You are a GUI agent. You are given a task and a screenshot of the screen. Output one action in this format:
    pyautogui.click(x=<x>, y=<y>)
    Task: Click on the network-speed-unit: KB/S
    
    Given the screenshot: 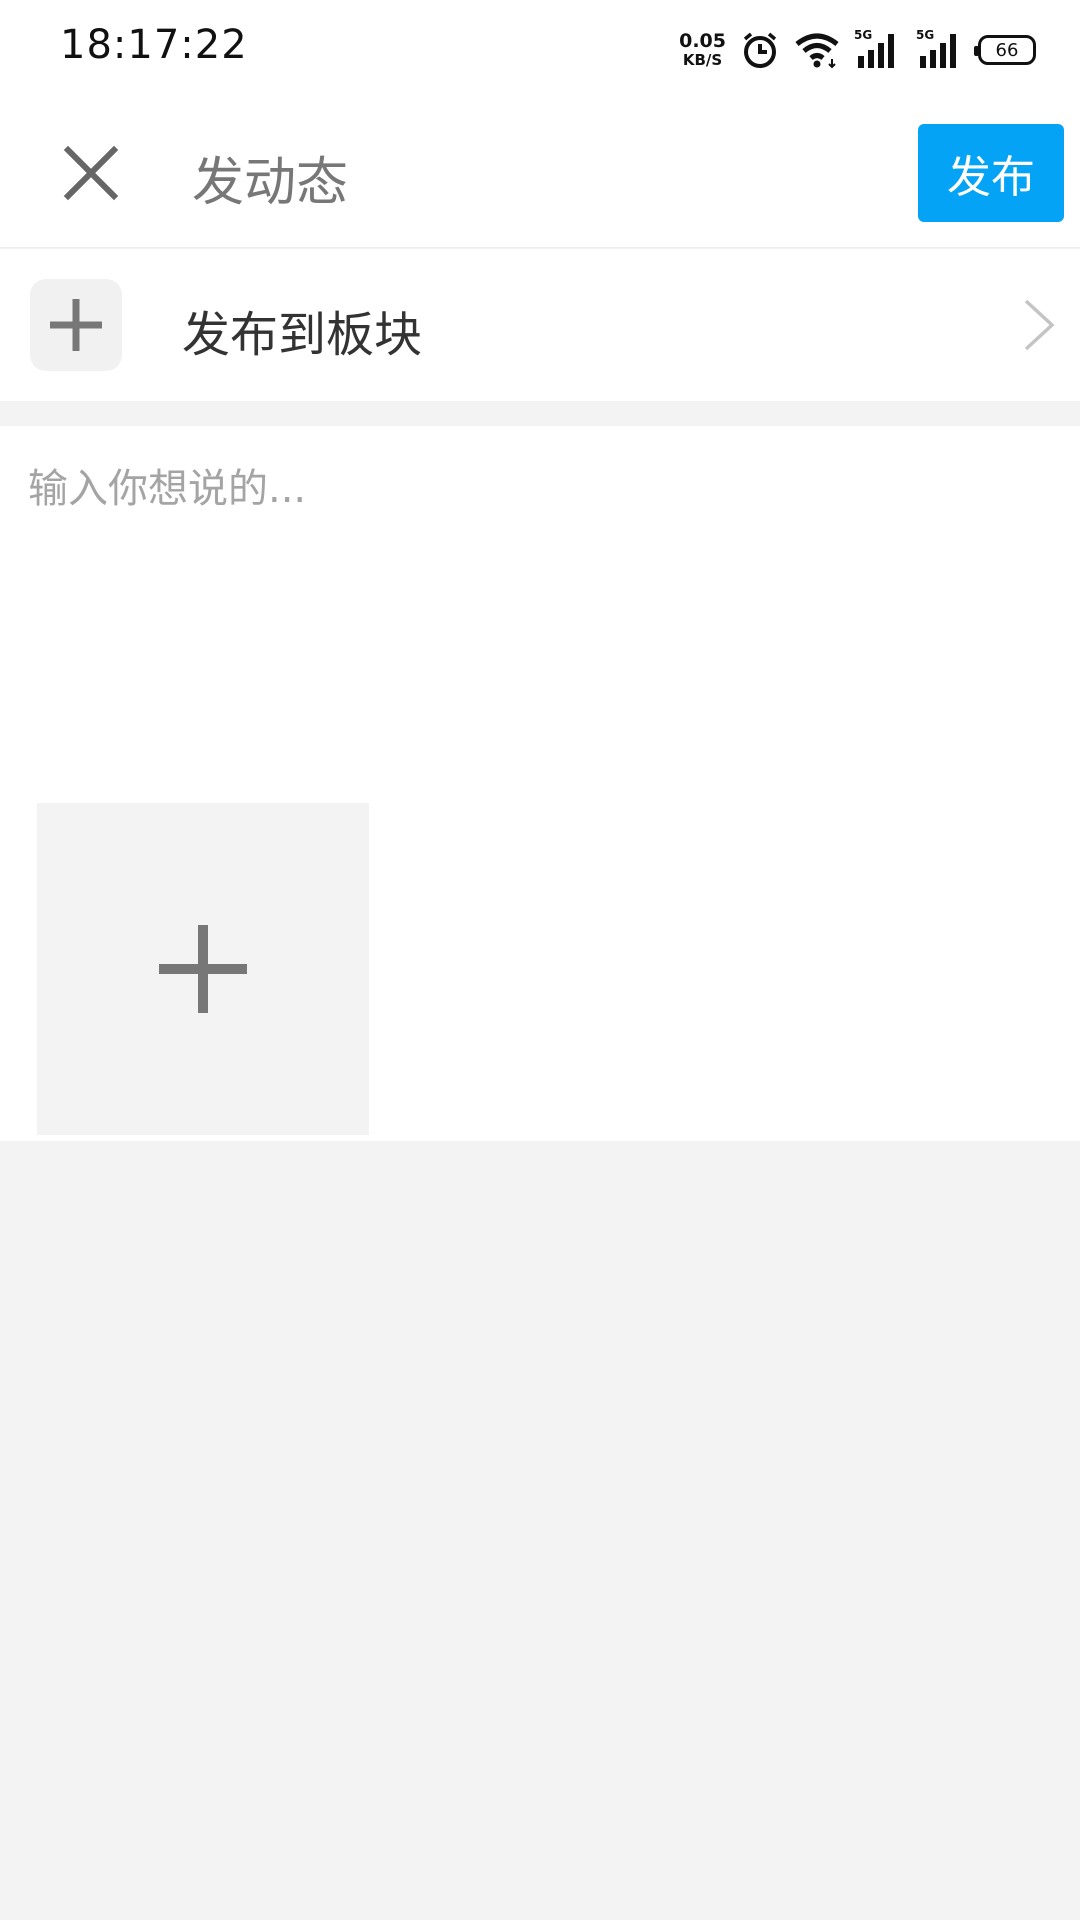 What is the action you would take?
    pyautogui.click(x=702, y=60)
    